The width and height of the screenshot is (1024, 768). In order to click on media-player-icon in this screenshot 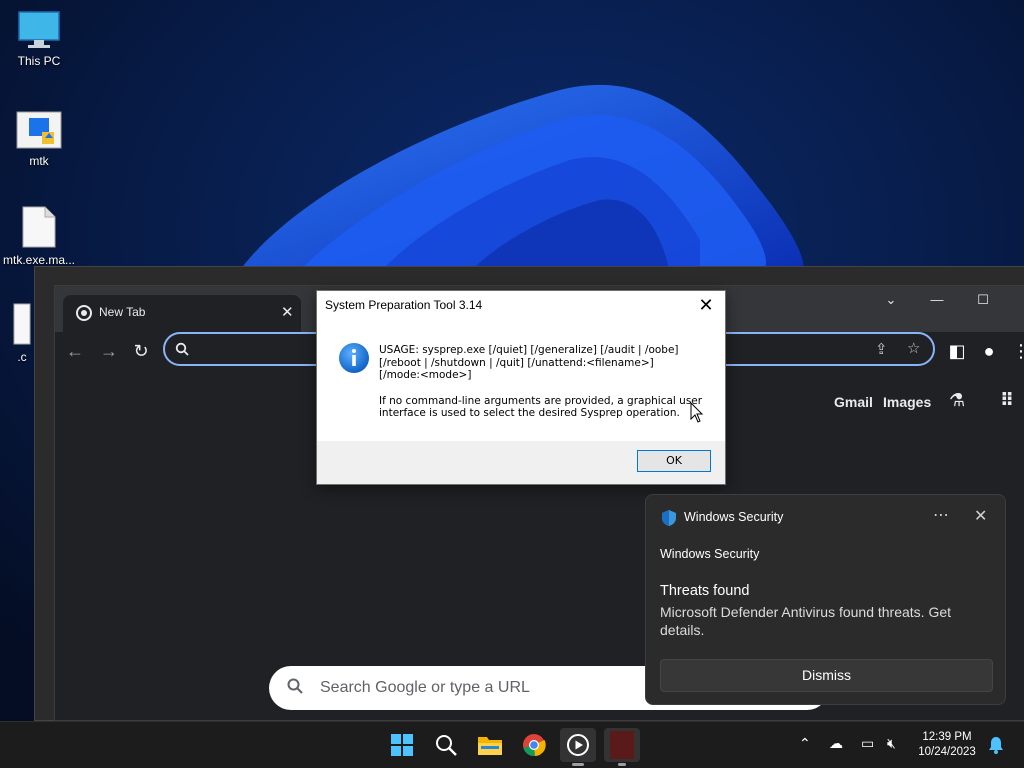, I will do `click(578, 745)`.